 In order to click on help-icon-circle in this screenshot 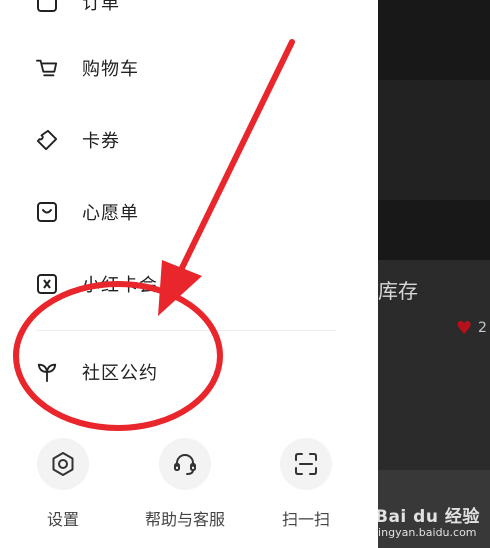, I will do `click(185, 464)`.